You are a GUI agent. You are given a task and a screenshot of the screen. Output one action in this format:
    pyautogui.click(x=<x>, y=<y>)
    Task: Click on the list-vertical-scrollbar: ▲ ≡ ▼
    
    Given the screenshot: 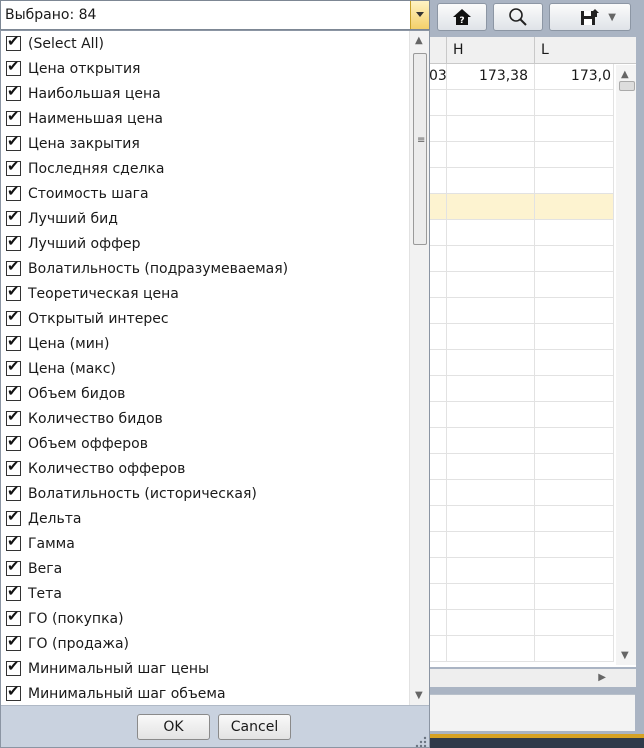 What is the action you would take?
    pyautogui.click(x=419, y=368)
    